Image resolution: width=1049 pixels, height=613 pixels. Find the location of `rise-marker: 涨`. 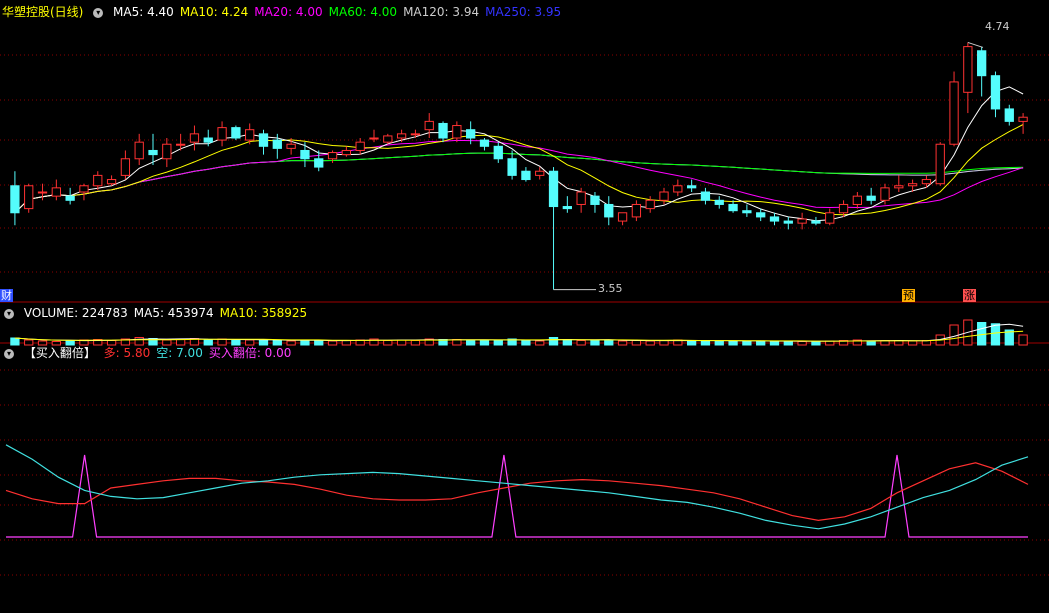

rise-marker: 涨 is located at coordinates (969, 295).